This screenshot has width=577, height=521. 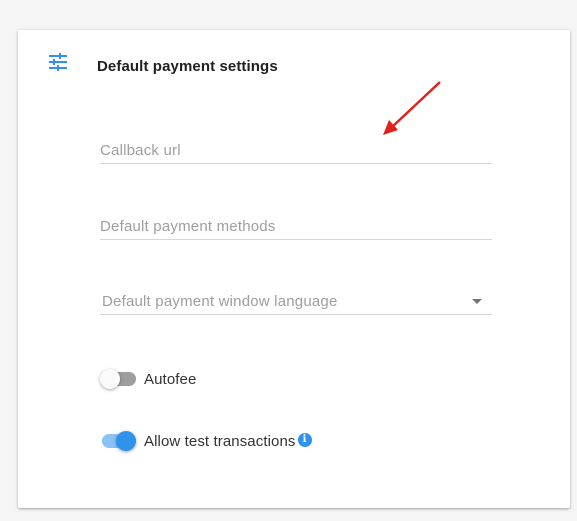 I want to click on test-transactions-row: Allow test transactions i, so click(x=206, y=441).